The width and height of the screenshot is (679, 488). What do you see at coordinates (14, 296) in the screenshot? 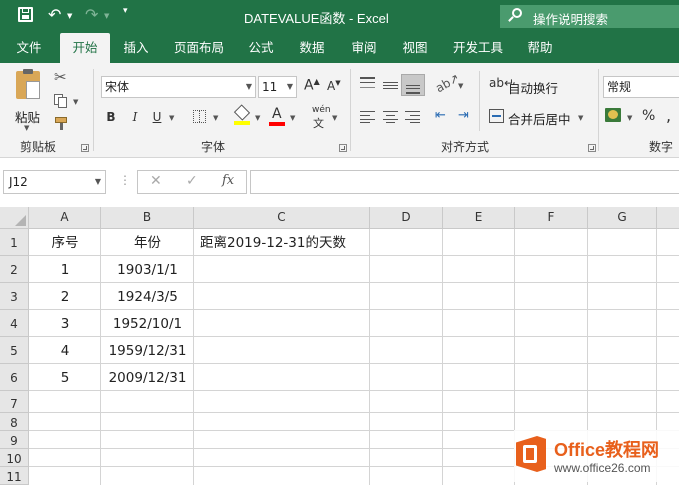
I see `row-header-3: 3` at bounding box center [14, 296].